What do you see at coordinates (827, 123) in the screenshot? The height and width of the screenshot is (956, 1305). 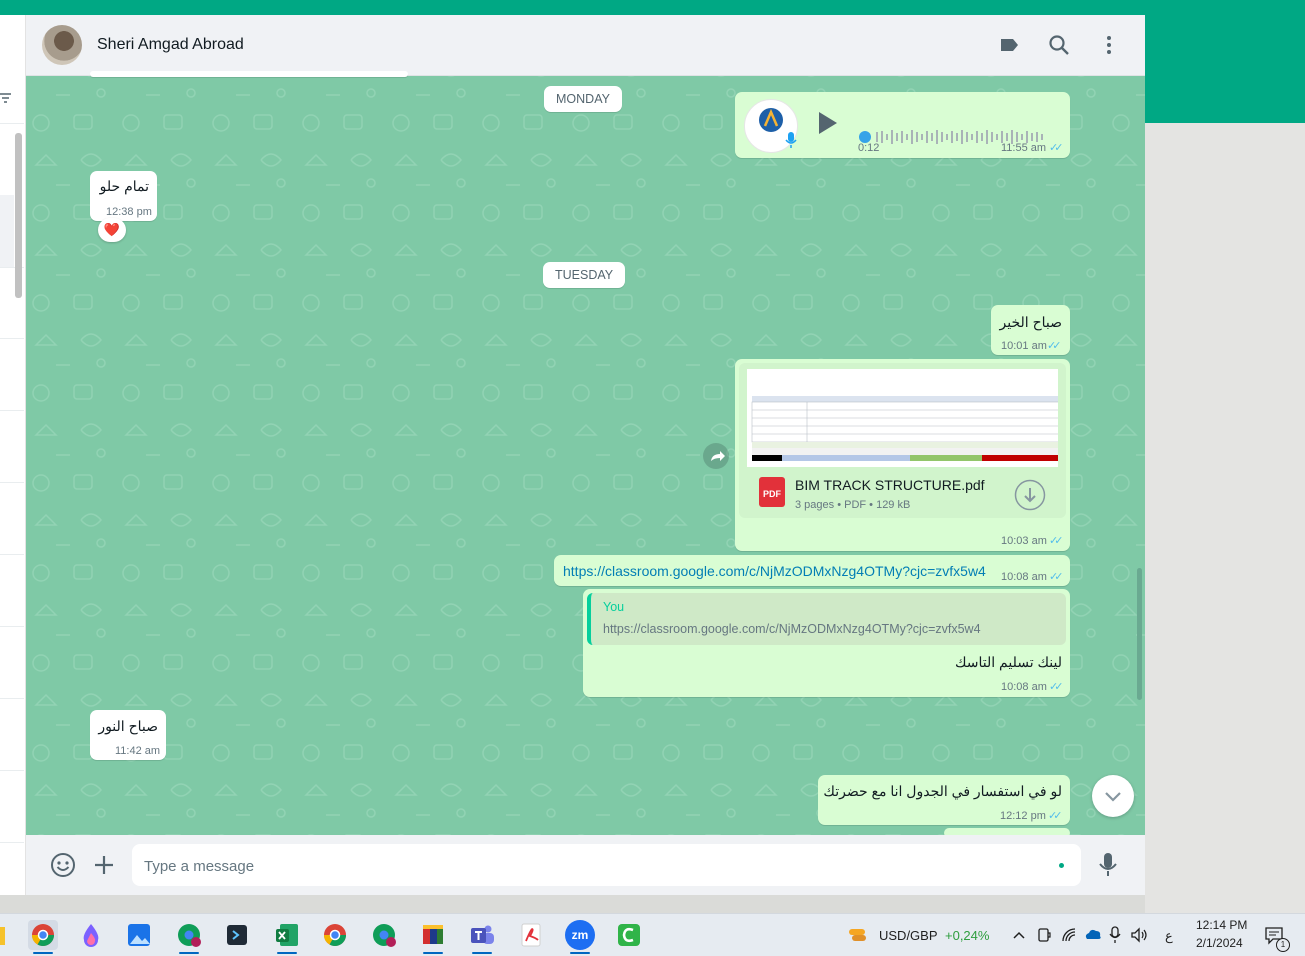 I see `play-icon` at bounding box center [827, 123].